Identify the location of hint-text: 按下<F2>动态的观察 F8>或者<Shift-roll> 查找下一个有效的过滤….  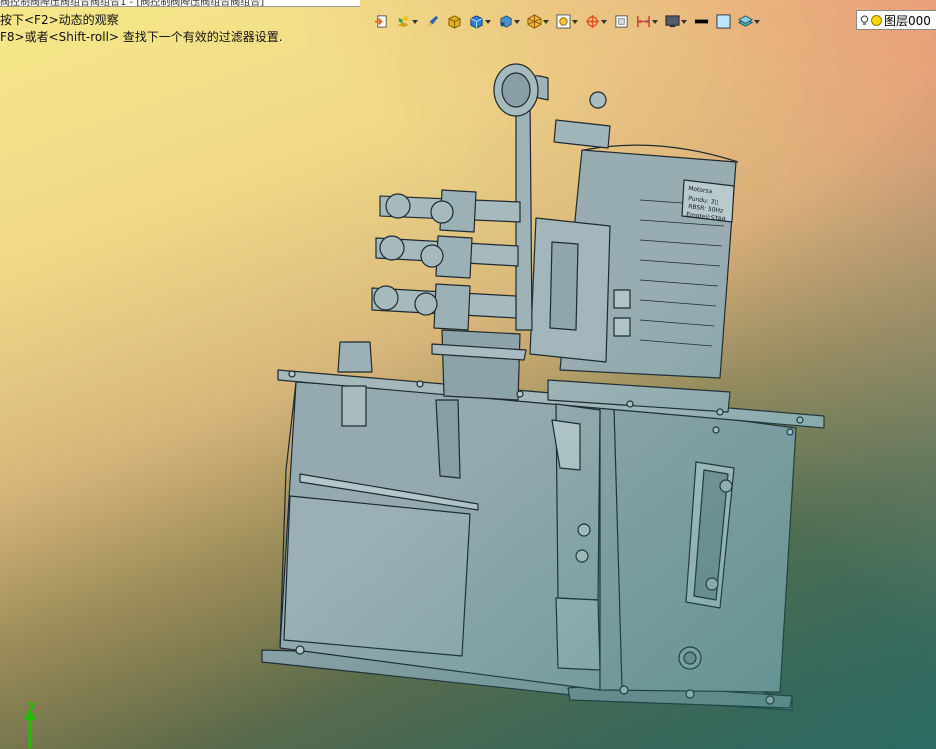
(141, 29).